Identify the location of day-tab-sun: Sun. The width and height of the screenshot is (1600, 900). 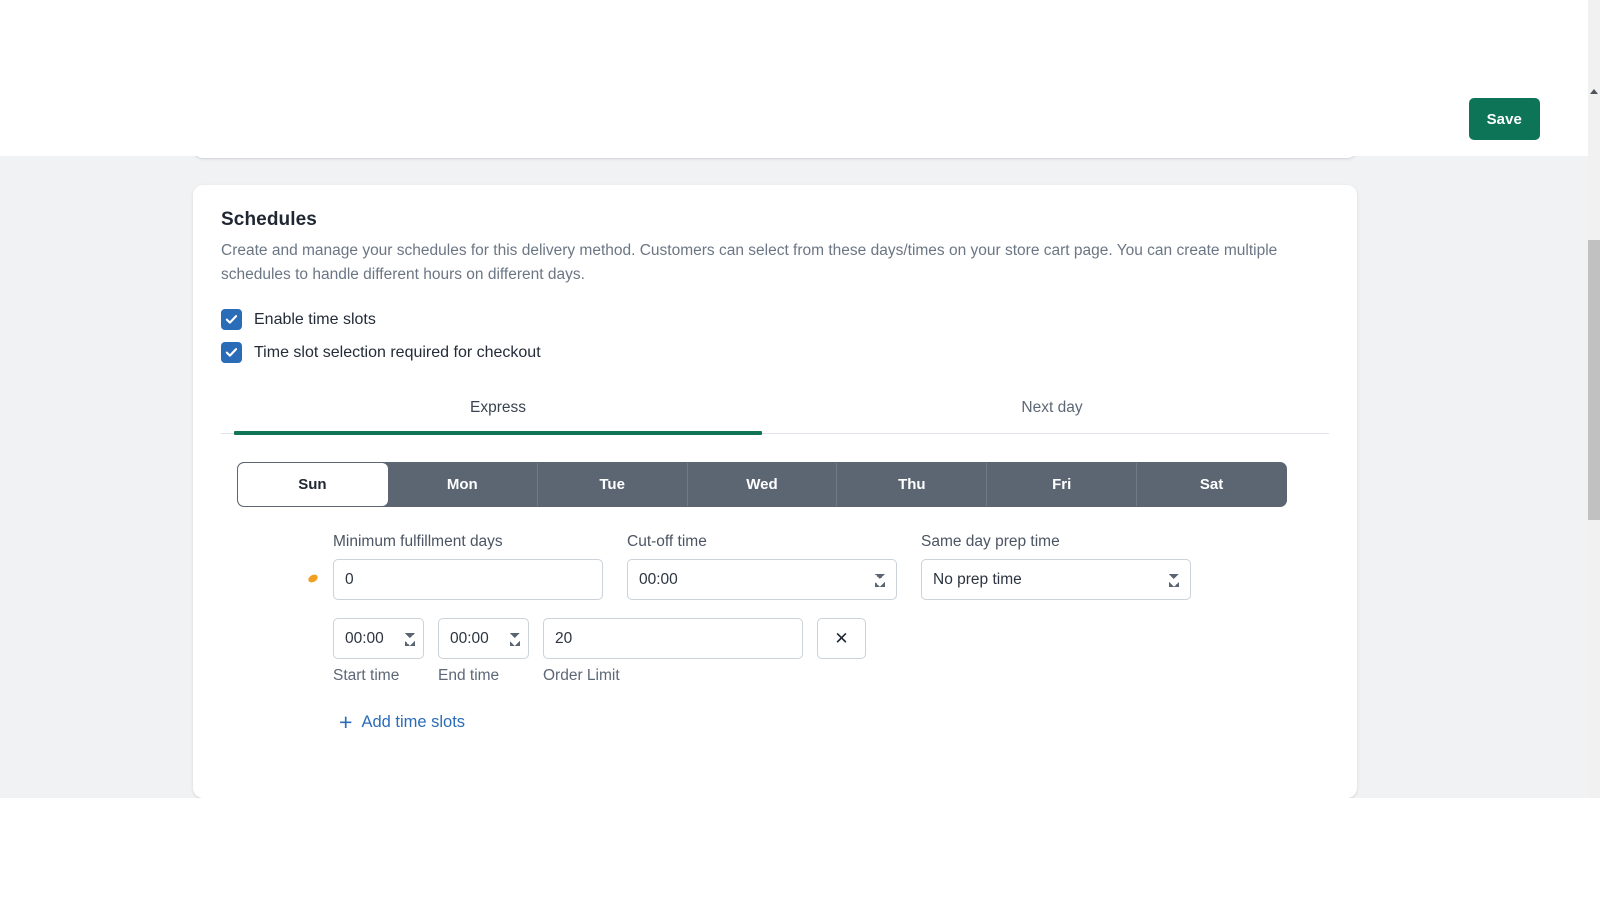
(313, 484).